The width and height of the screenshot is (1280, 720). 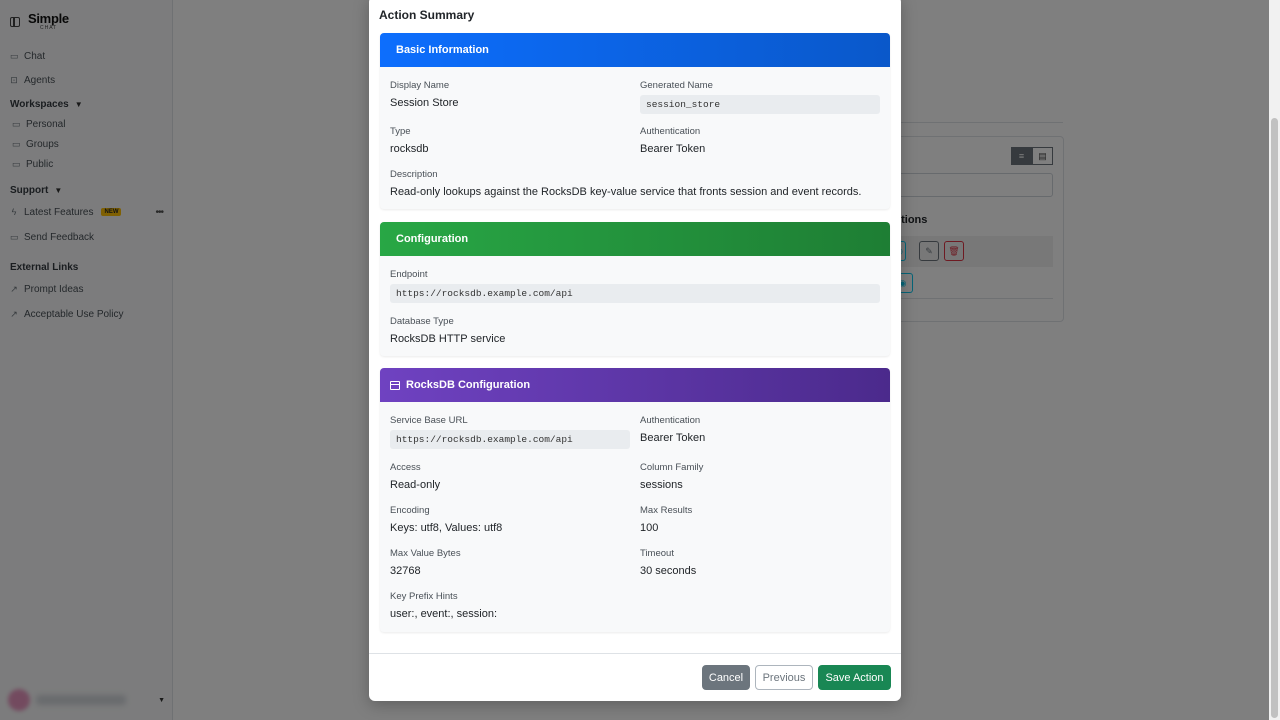 What do you see at coordinates (446, 528) in the screenshot?
I see `field-value: Keys: utf8, Values: utf8` at bounding box center [446, 528].